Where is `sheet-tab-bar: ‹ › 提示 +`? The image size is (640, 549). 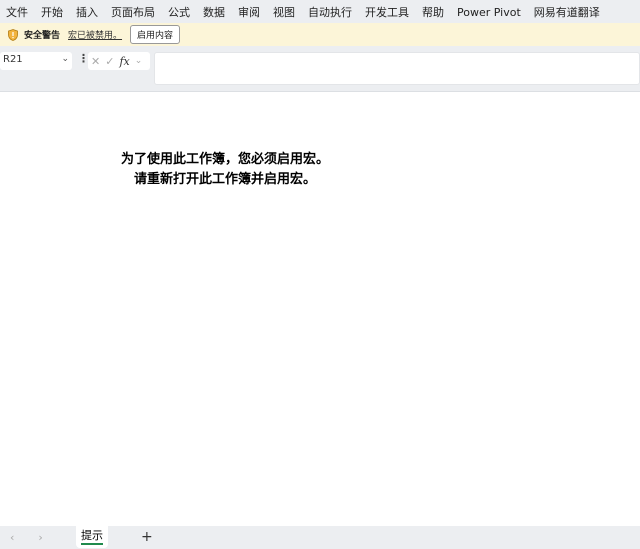
sheet-tab-bar: ‹ › 提示 + is located at coordinates (320, 537).